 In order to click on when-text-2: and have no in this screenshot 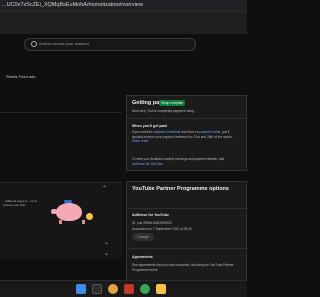, I will do `click(190, 132)`.